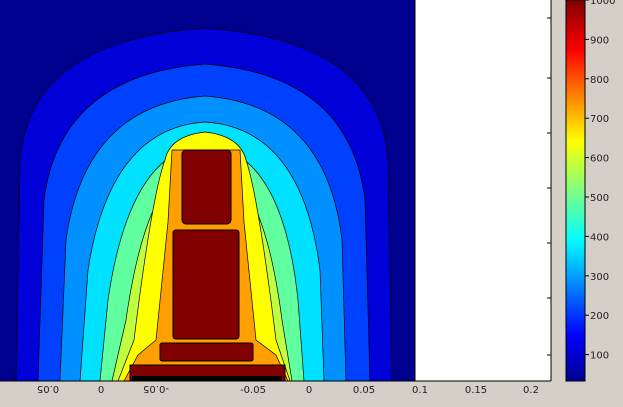 Image resolution: width=623 pixels, height=407 pixels. Describe the element at coordinates (599, 40) in the screenshot. I see `colorbar-tick-label: 900` at that location.